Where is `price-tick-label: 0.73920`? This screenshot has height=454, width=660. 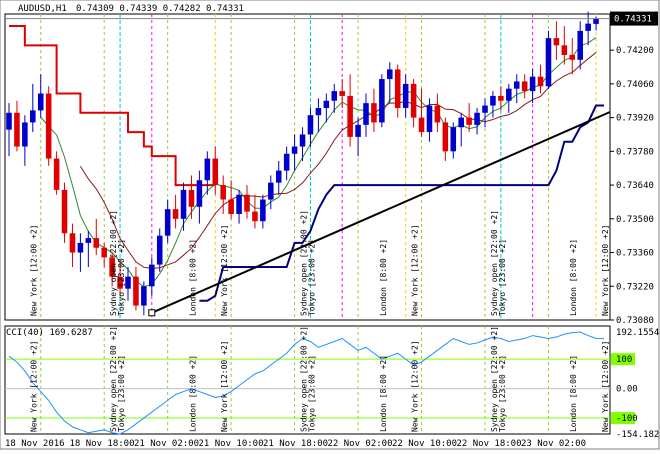
price-tick-label: 0.73920 is located at coordinates (635, 119).